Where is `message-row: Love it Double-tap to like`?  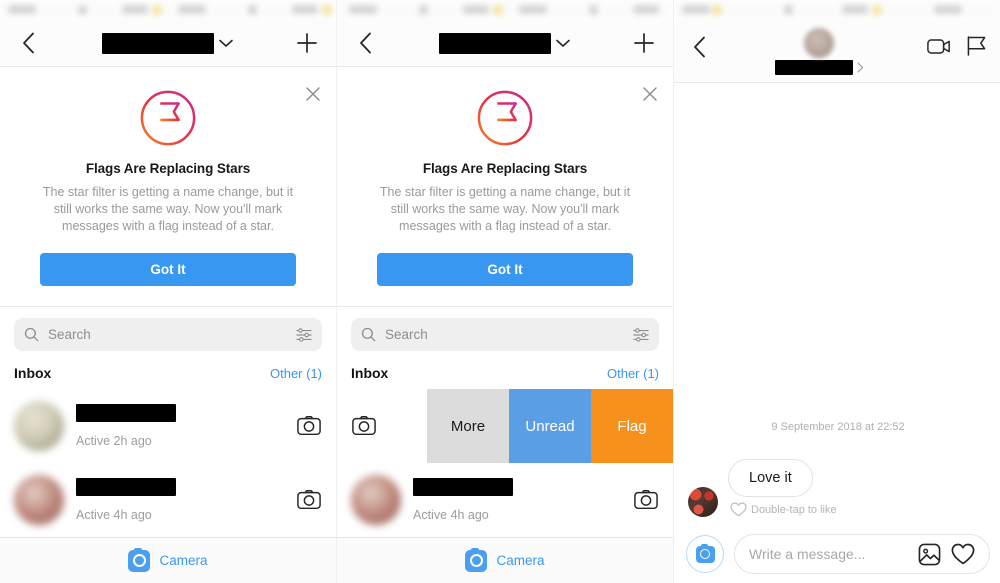
message-row: Love it Double-tap to like is located at coordinates (838, 488).